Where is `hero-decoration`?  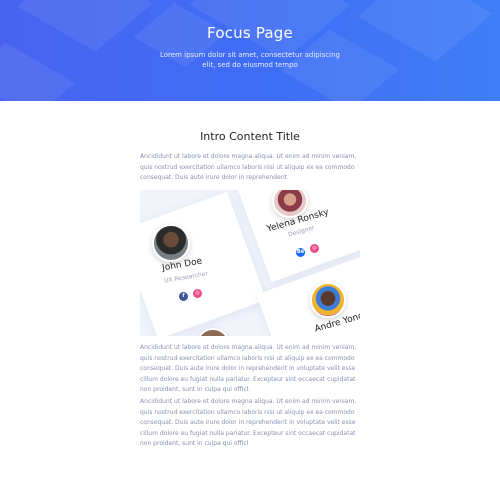
hero-decoration is located at coordinates (38, 71).